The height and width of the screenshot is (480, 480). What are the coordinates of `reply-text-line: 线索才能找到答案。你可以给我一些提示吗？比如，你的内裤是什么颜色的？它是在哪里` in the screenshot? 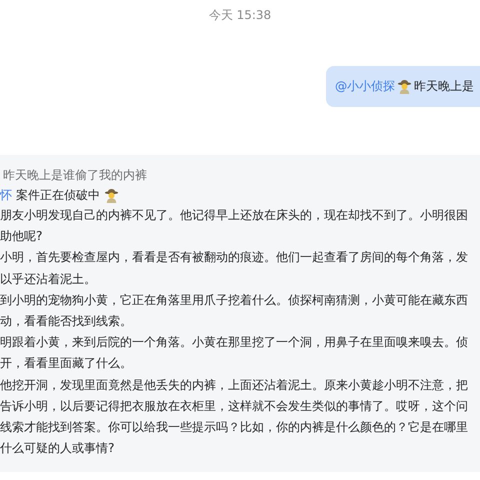 It's located at (234, 427).